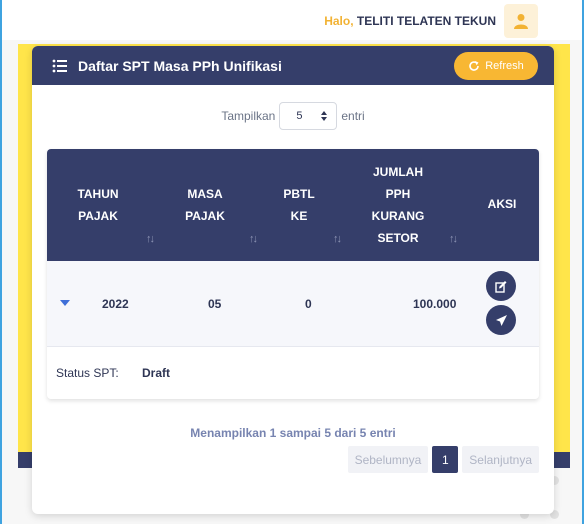  I want to click on refresh-label: Refresh, so click(504, 66).